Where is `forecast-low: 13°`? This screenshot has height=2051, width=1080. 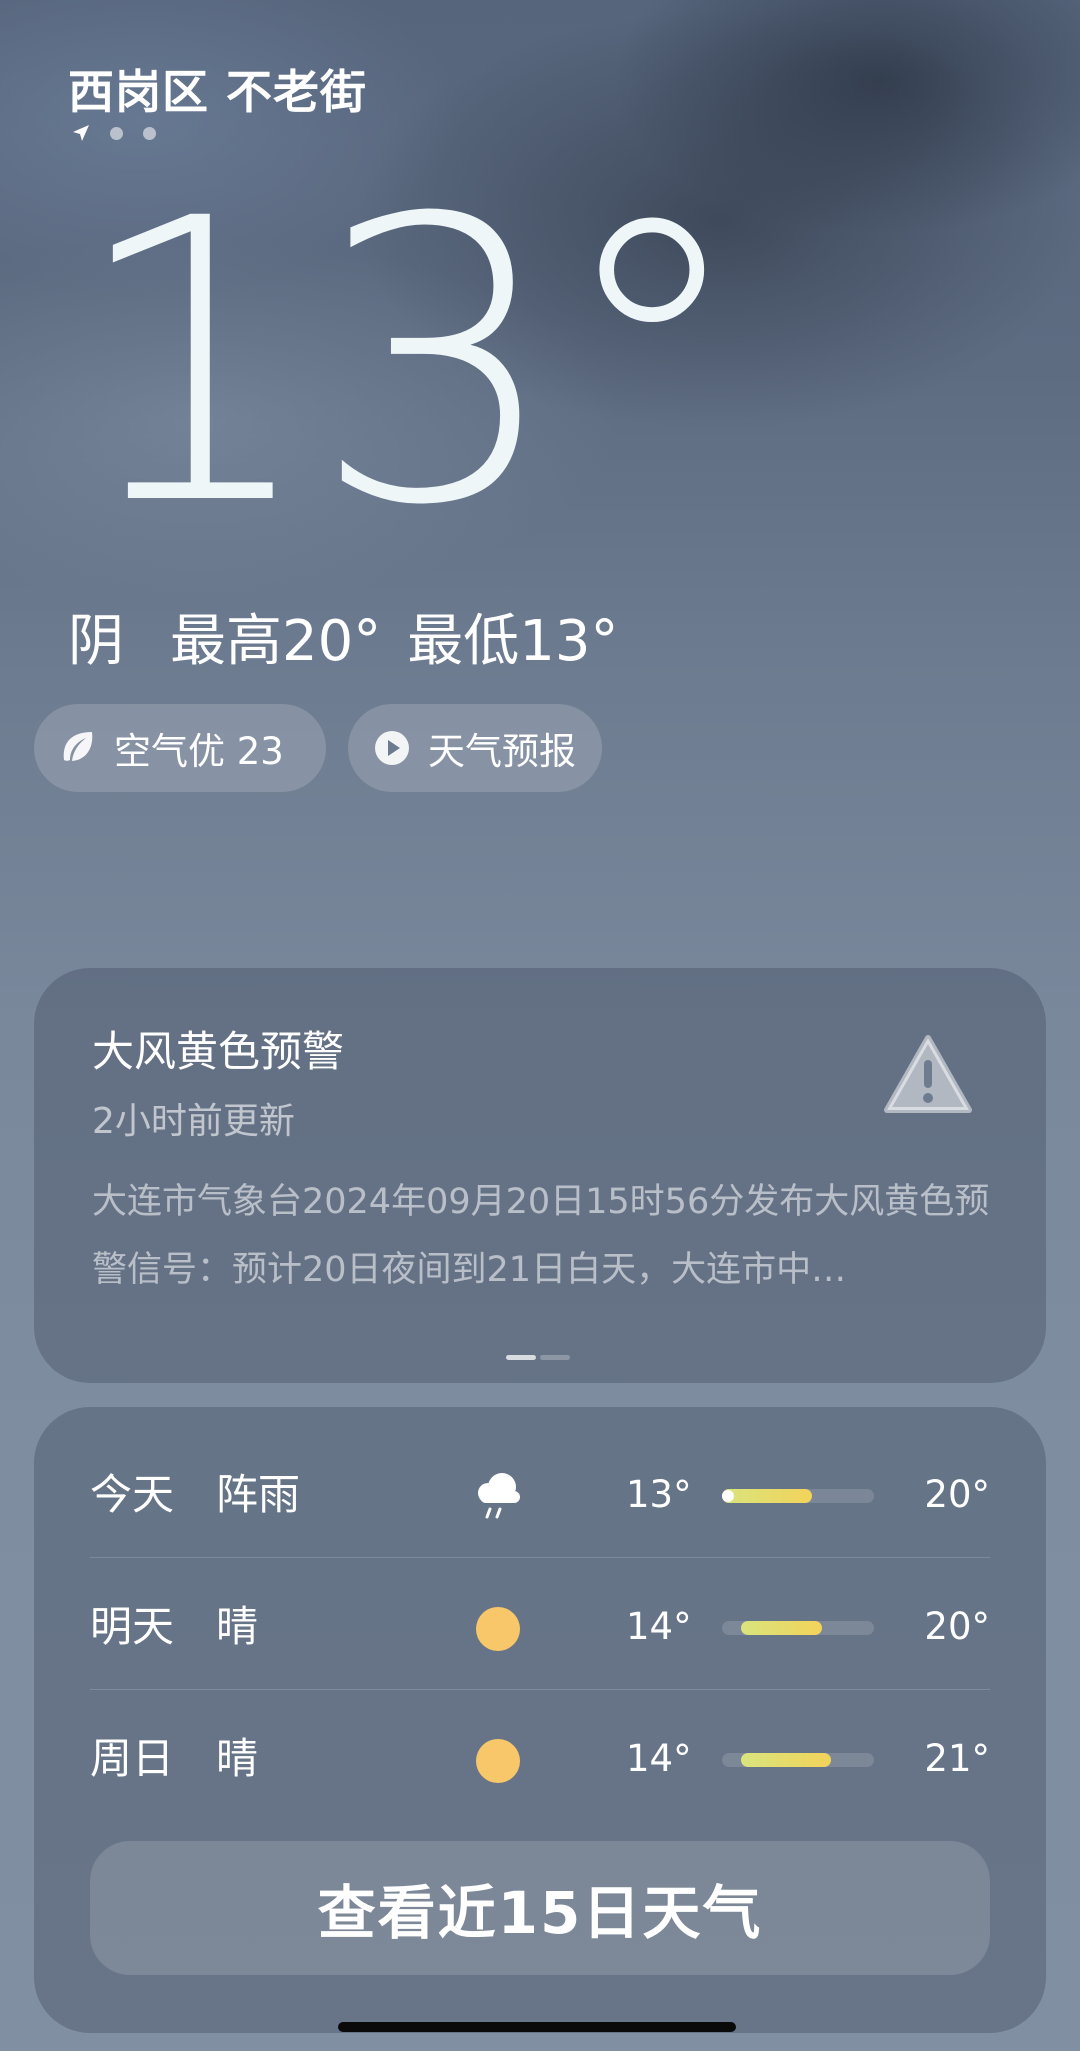 forecast-low: 13° is located at coordinates (659, 1494).